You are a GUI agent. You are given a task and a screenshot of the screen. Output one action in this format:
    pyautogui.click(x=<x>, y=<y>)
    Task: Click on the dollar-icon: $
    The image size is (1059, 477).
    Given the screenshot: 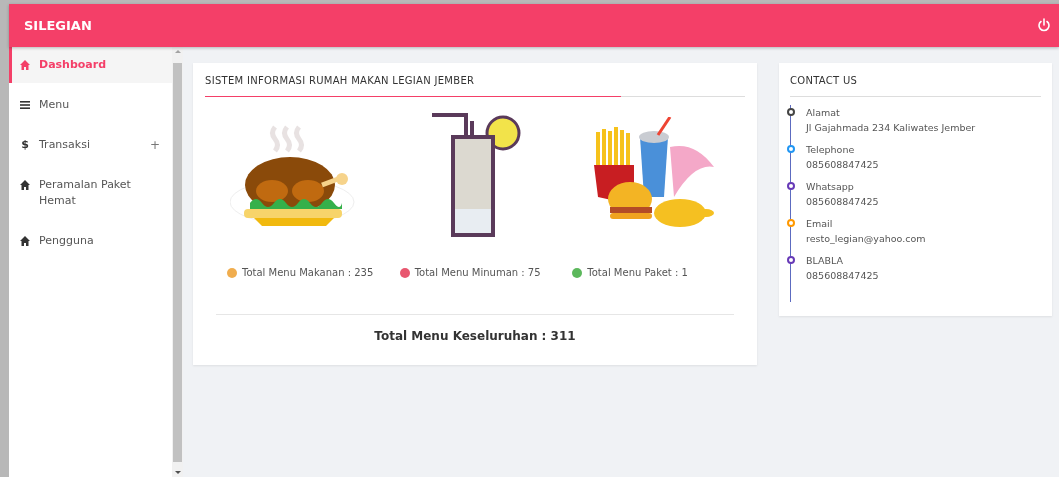 What is the action you would take?
    pyautogui.click(x=25, y=145)
    